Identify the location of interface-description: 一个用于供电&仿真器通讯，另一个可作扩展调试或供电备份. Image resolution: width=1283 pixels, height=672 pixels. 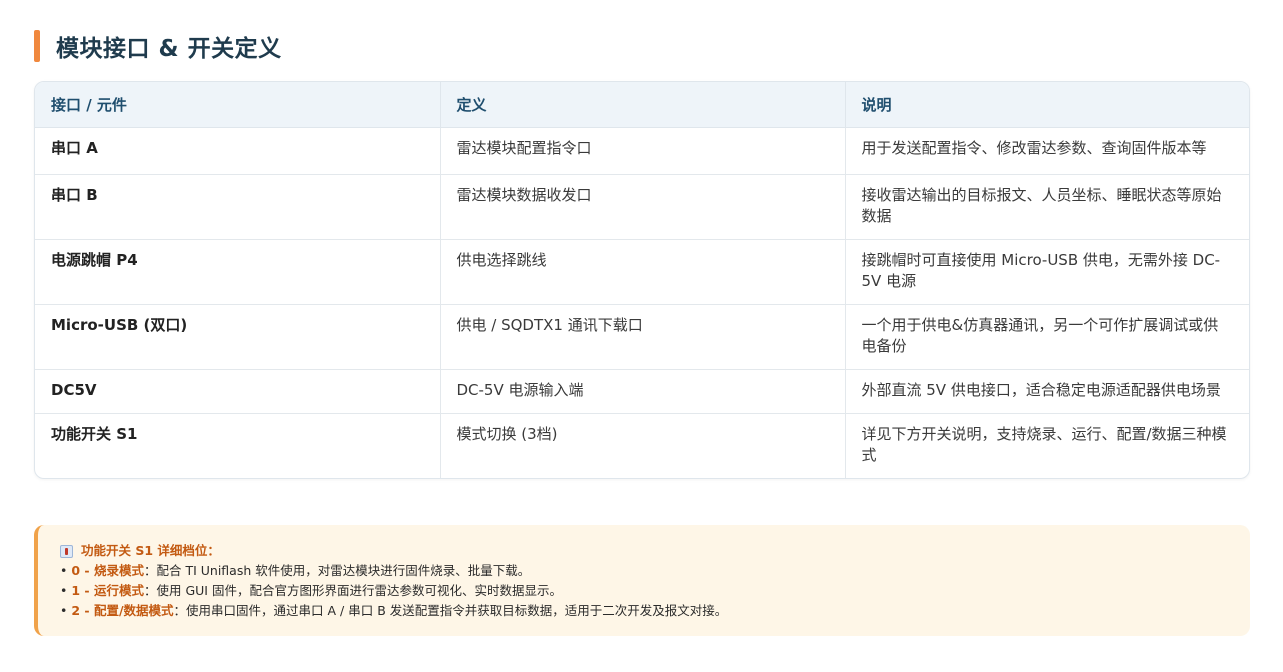
(1047, 337).